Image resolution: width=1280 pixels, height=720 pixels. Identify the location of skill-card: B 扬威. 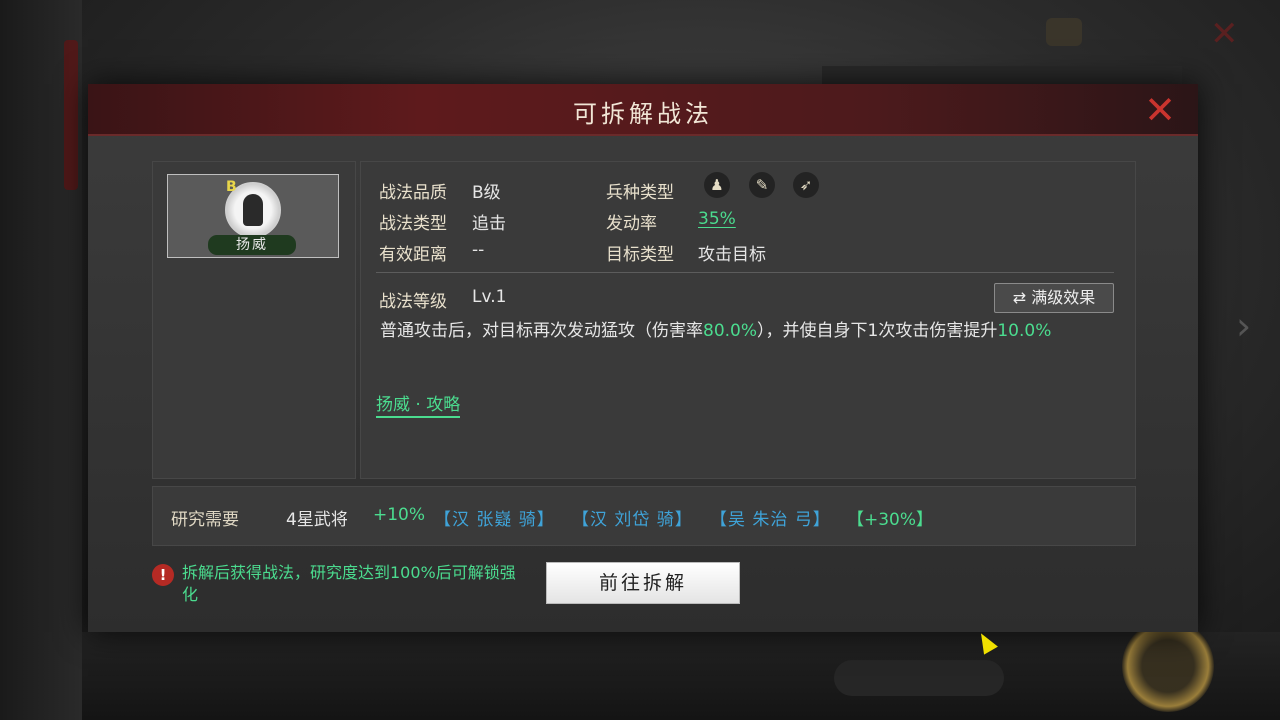
(253, 216).